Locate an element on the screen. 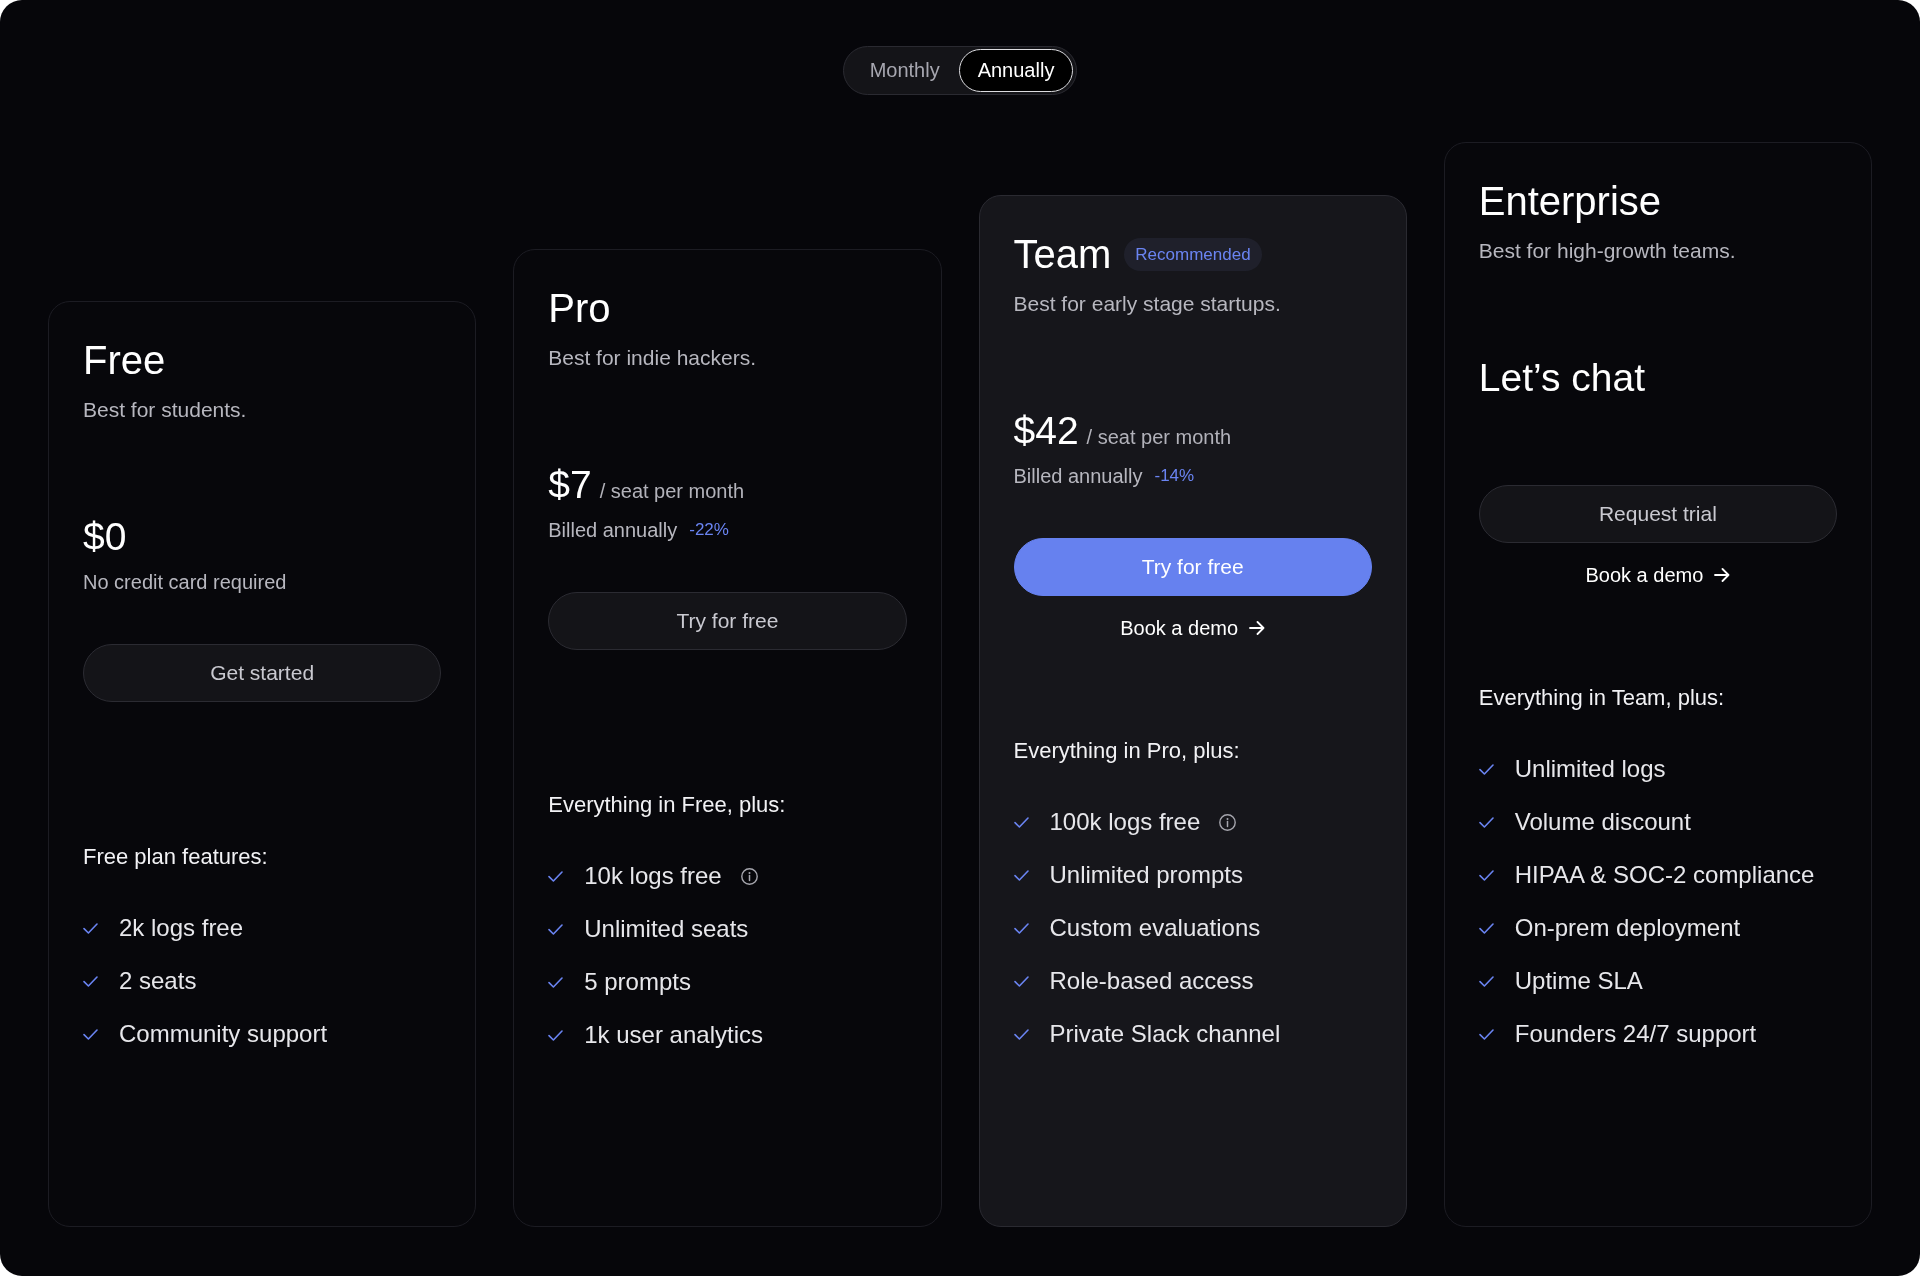 This screenshot has height=1276, width=1920. price-amount: Let’s chat is located at coordinates (1561, 378).